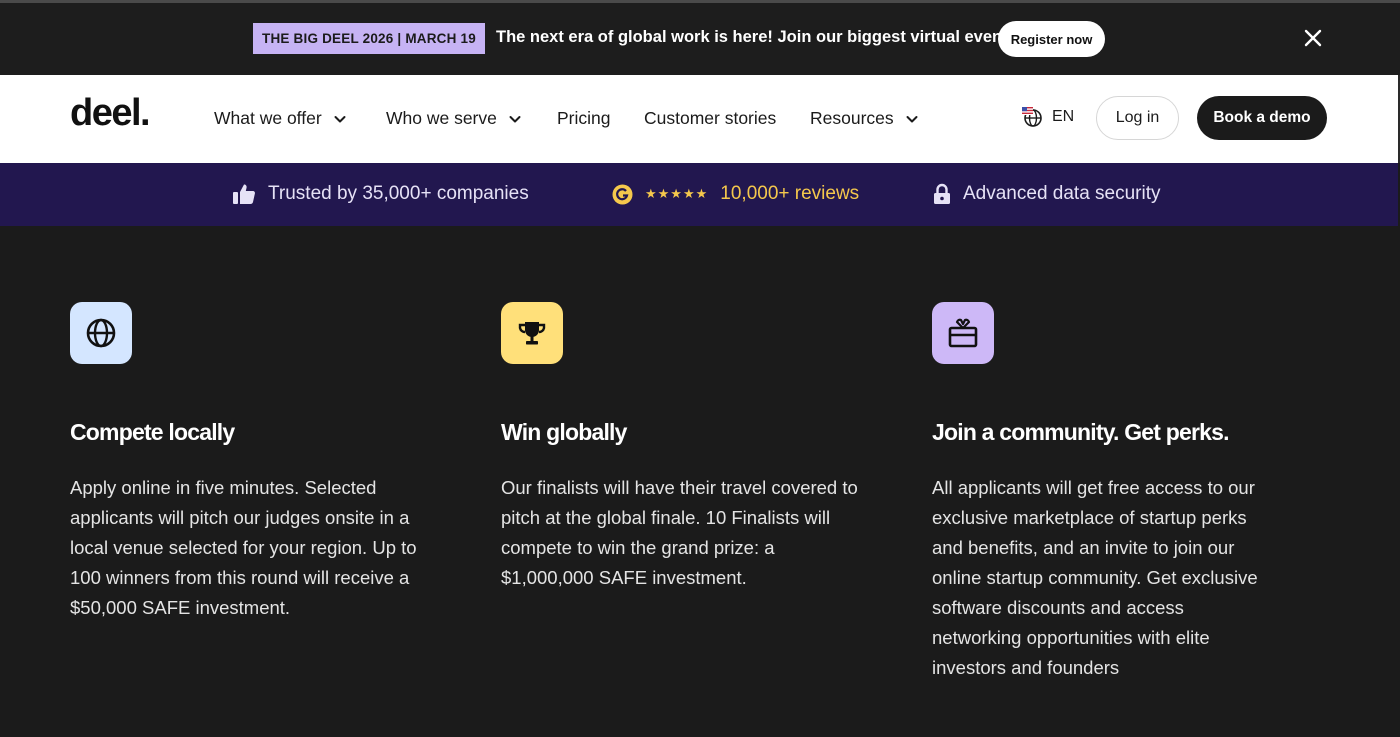 The width and height of the screenshot is (1400, 737). I want to click on log-in-button: Log in, so click(1137, 118).